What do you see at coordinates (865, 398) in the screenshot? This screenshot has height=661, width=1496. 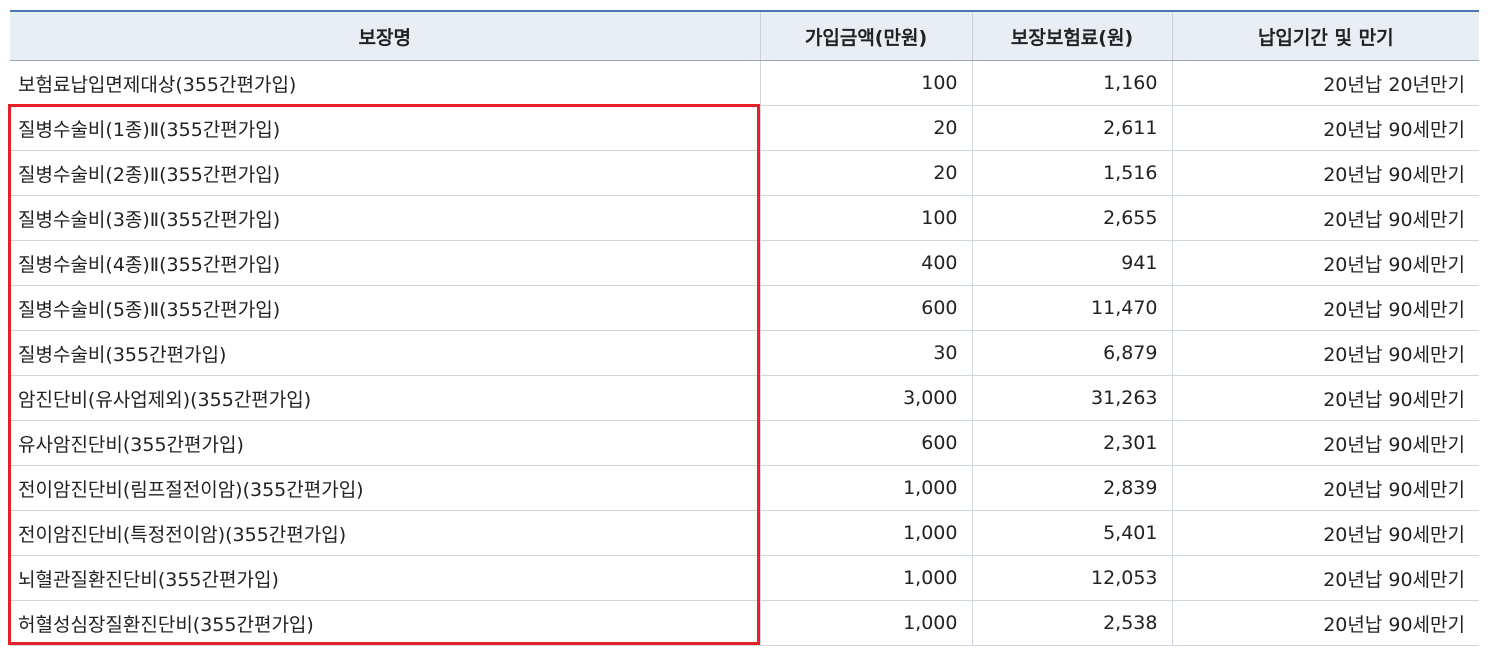 I see `cell-amount: 3,000` at bounding box center [865, 398].